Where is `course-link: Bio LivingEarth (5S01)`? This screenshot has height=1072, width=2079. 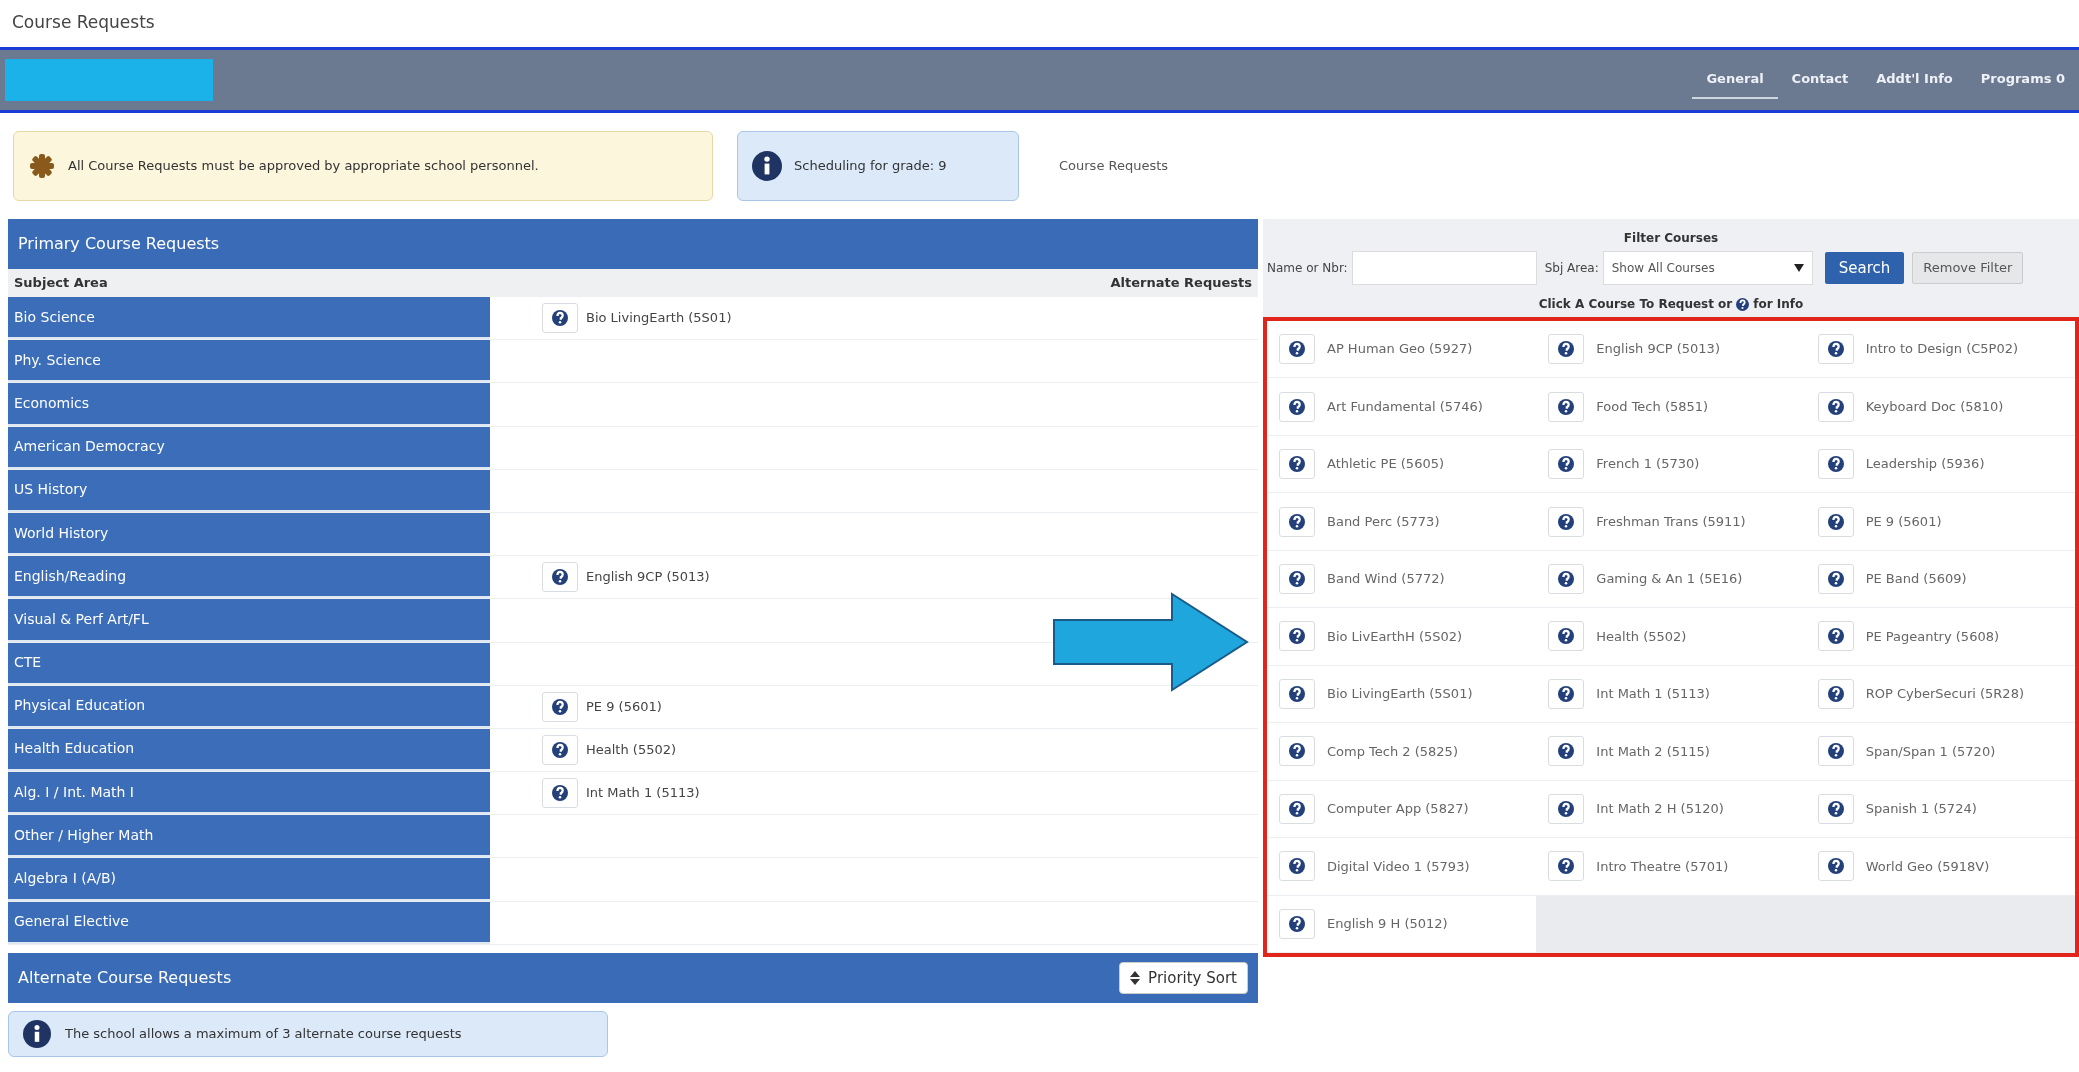
course-link: Bio LivingEarth (5S01) is located at coordinates (1400, 694).